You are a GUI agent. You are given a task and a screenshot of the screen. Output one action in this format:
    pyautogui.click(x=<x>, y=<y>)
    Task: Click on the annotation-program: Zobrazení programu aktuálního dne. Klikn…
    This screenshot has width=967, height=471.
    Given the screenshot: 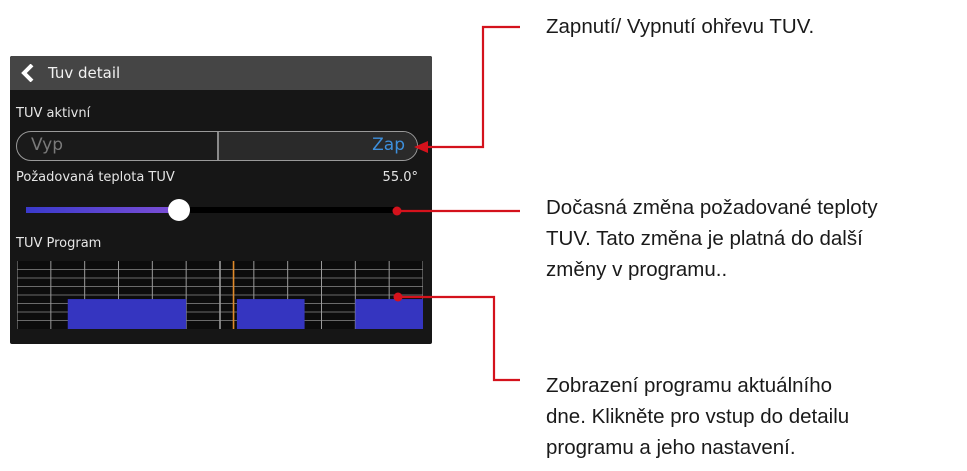 What is the action you would take?
    pyautogui.click(x=698, y=416)
    